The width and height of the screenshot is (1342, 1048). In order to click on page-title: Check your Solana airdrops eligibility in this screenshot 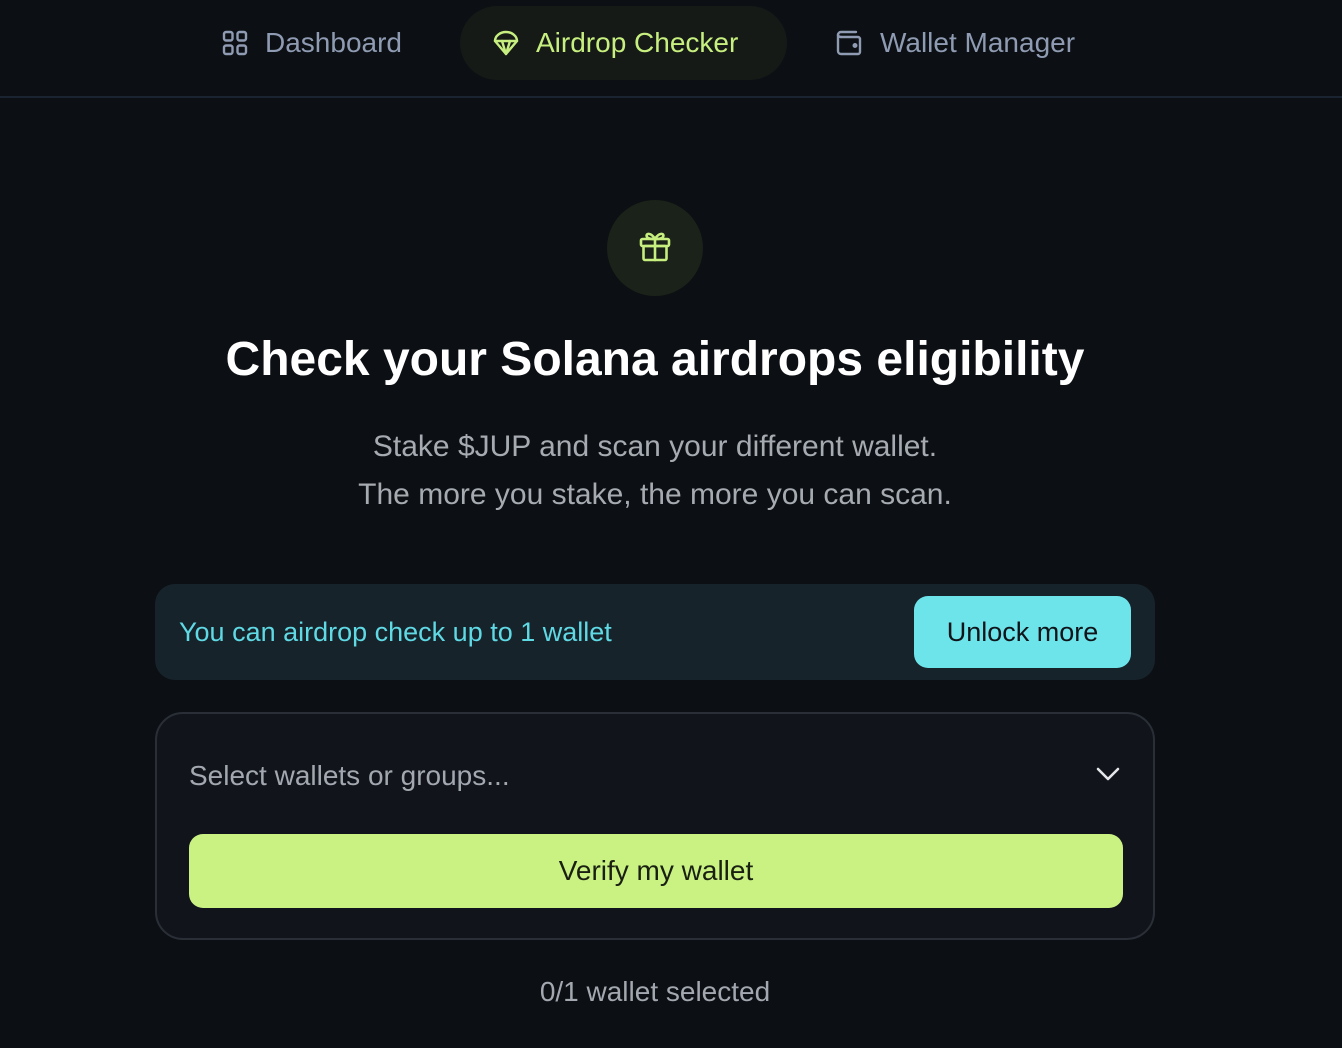, I will do `click(655, 359)`.